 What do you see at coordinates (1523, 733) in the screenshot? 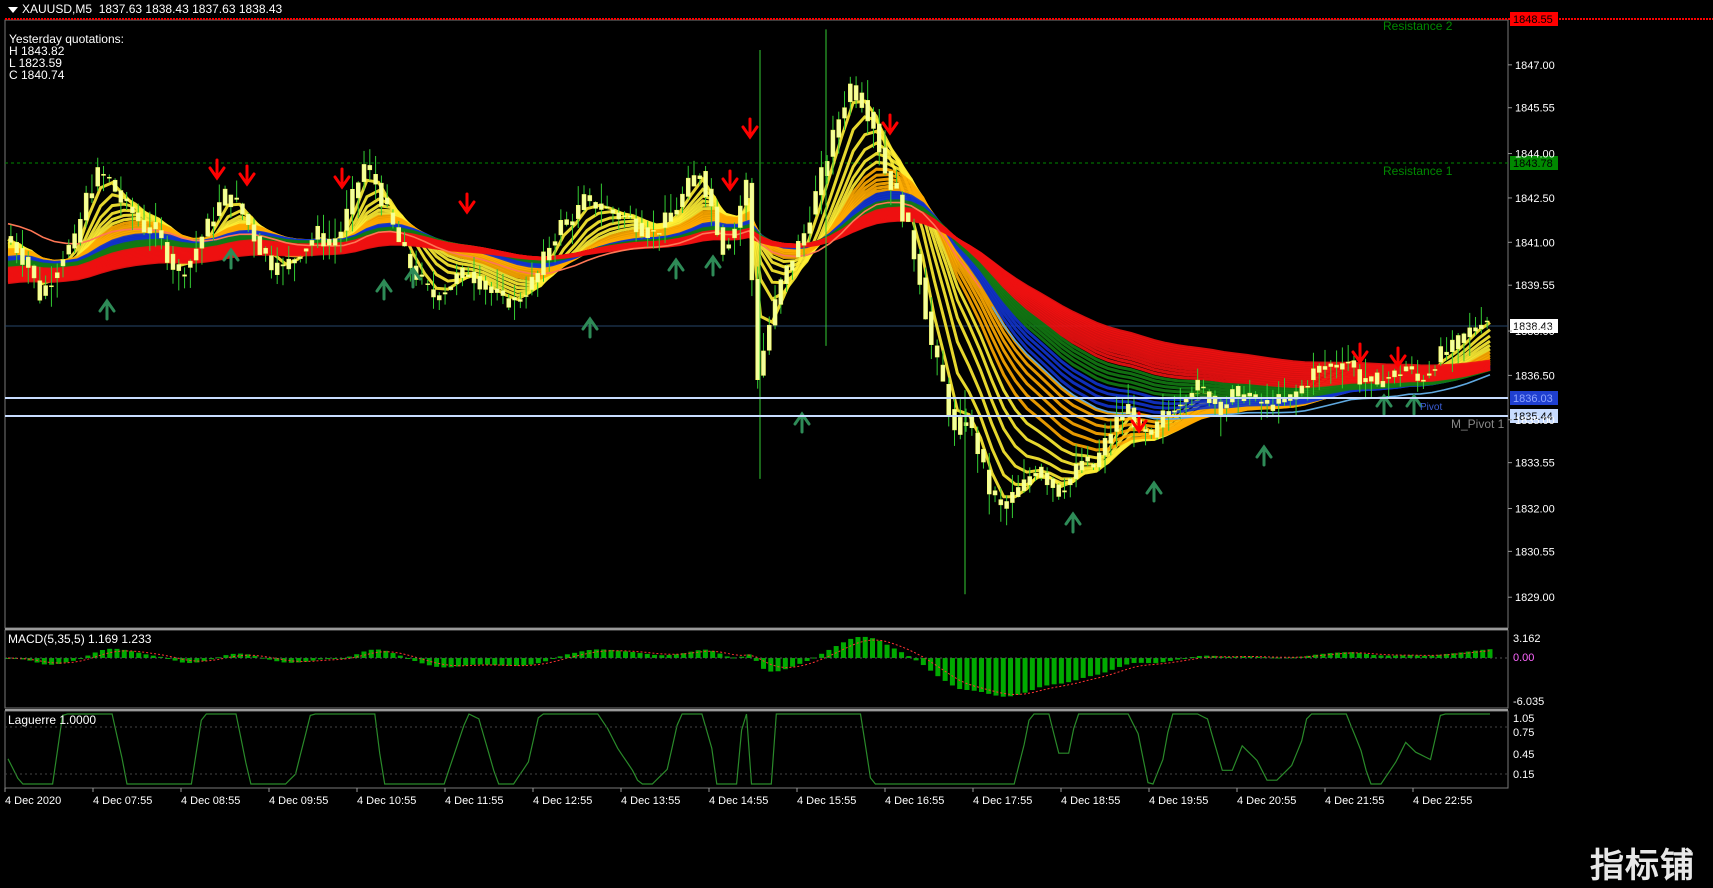
I see `laguerre-tick: 0.75` at bounding box center [1523, 733].